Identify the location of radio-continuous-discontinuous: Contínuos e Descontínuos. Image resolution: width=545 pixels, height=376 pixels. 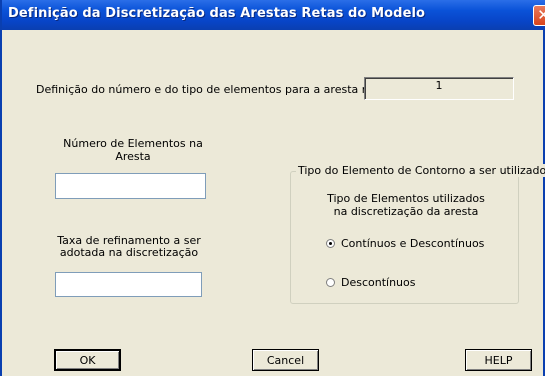
(405, 243).